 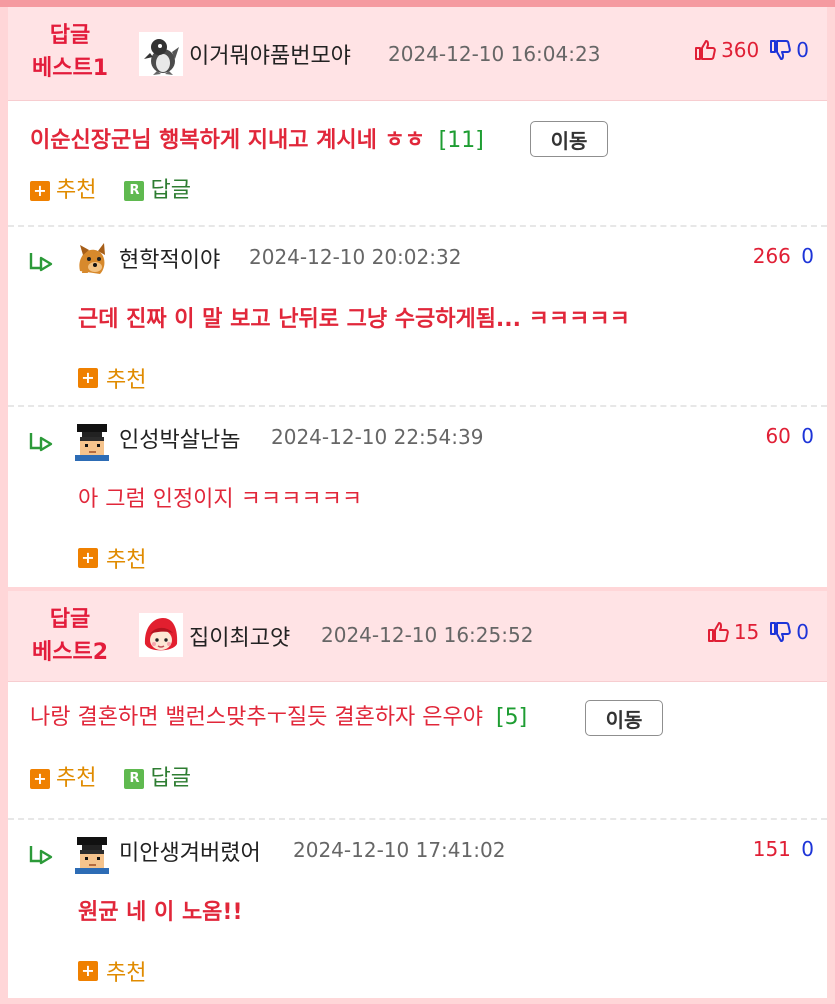 I want to click on author-nickname: 이거뭐야품번모야, so click(x=270, y=54).